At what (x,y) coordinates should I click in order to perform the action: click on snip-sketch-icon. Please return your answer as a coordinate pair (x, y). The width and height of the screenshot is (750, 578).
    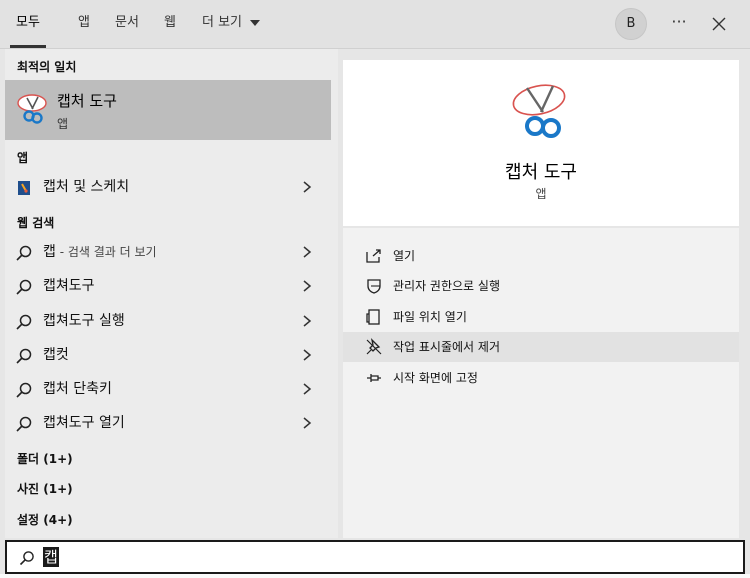
    Looking at the image, I should click on (24, 188).